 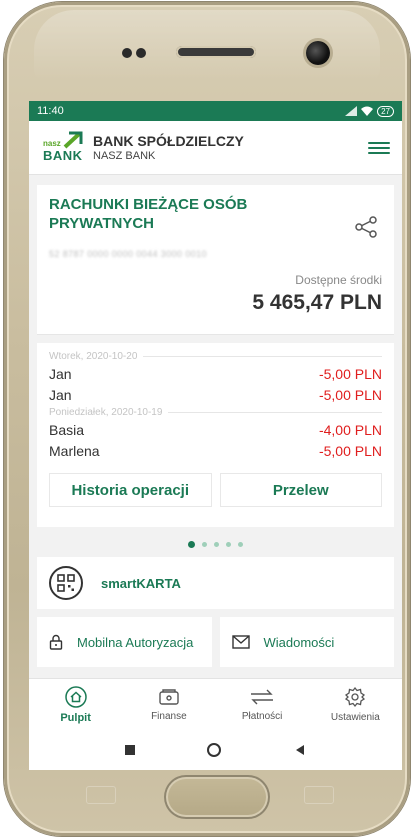 What do you see at coordinates (215, 490) in the screenshot?
I see `transaction-actions: Historia operacji Przelew` at bounding box center [215, 490].